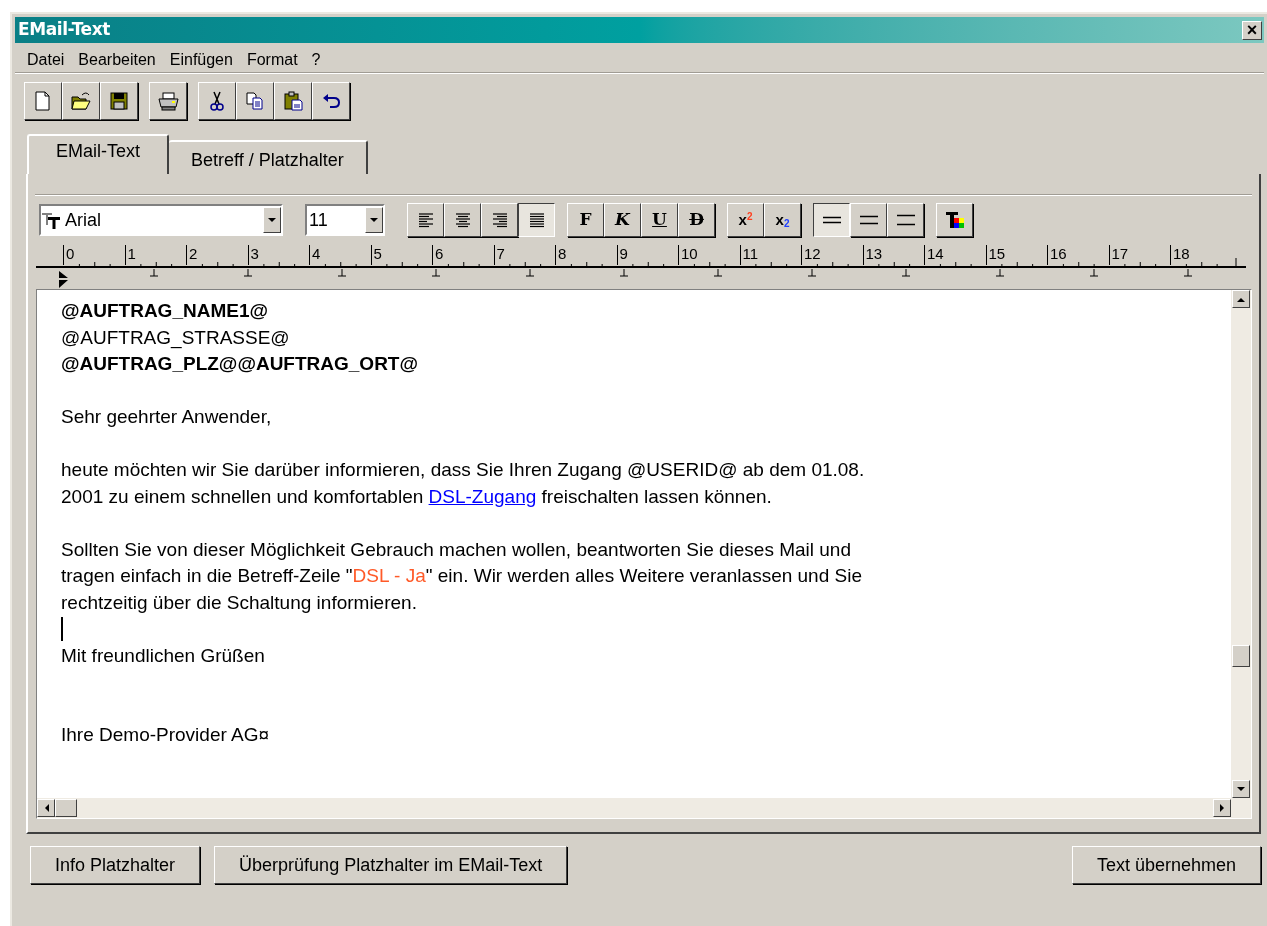 The image size is (1267, 926). I want to click on ruler-number: 9, so click(647, 255).